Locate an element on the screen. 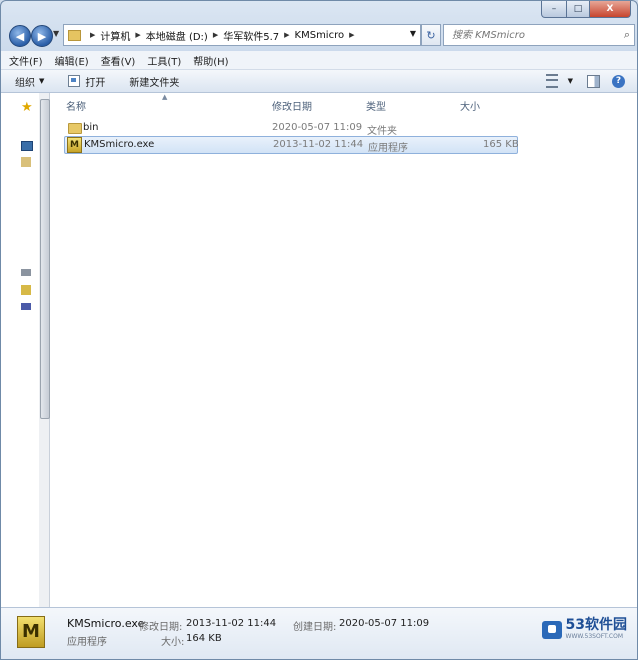 This screenshot has width=638, height=660. details-file-type: 应用程序 is located at coordinates (87, 642).